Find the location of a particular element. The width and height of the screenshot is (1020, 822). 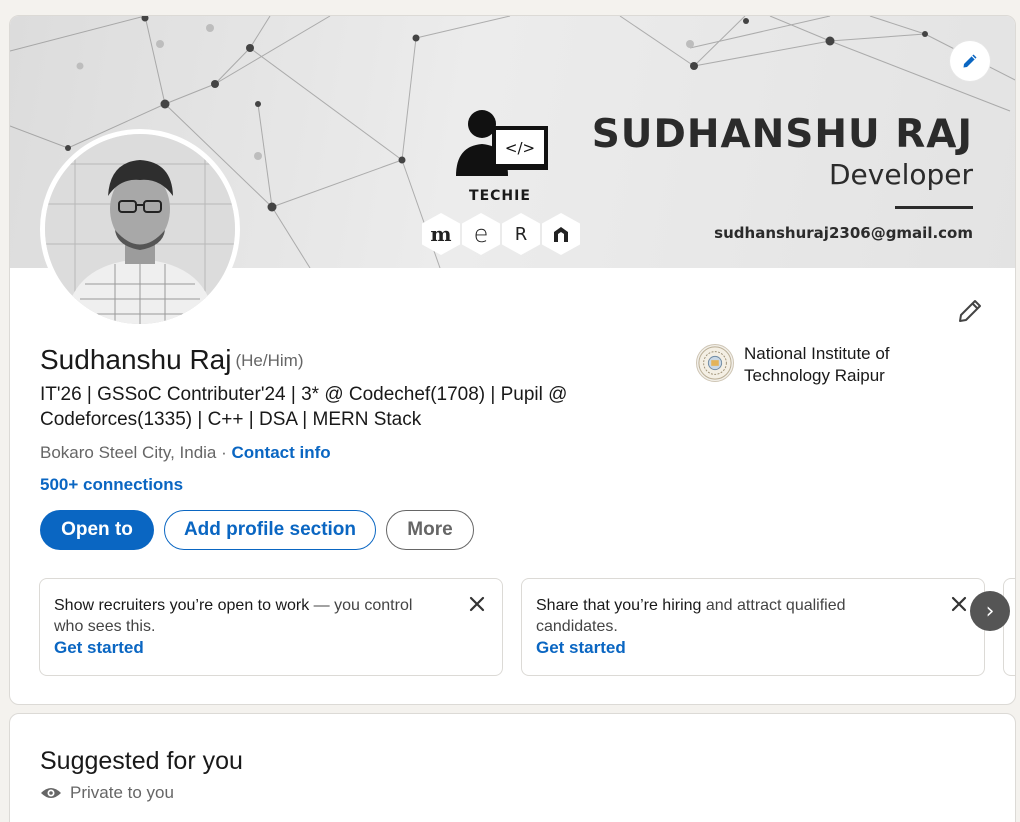

school-link: National Institute of Technology Raipur is located at coordinates (815, 365).